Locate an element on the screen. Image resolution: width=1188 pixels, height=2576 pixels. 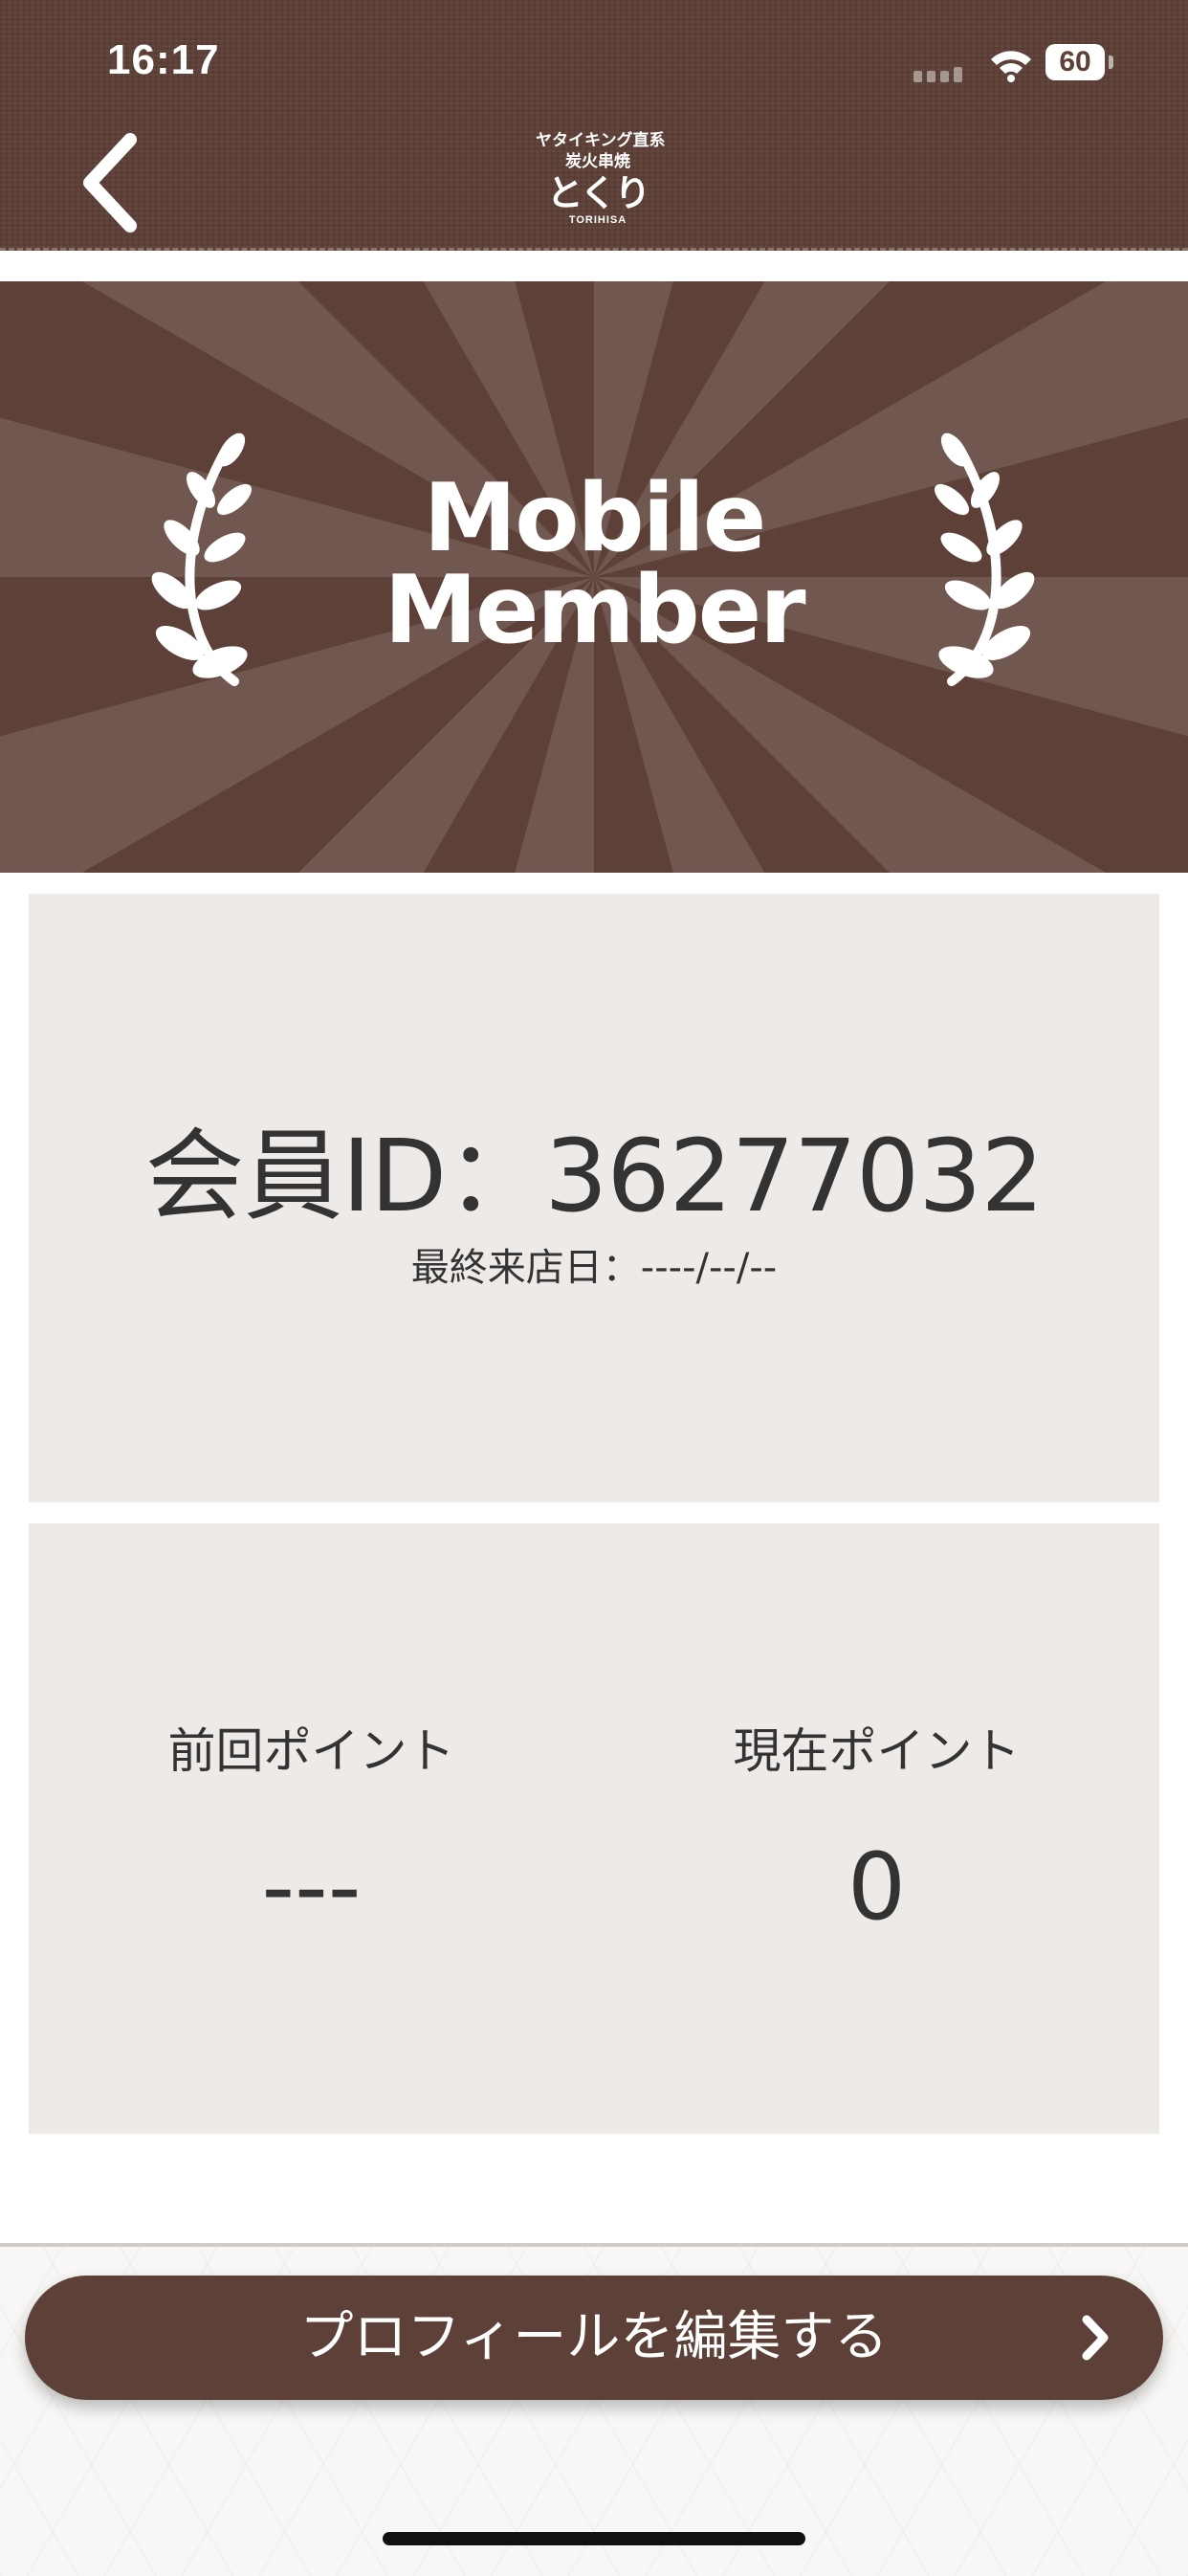
member-id: 会員ID：36277032 is located at coordinates (594, 1176).